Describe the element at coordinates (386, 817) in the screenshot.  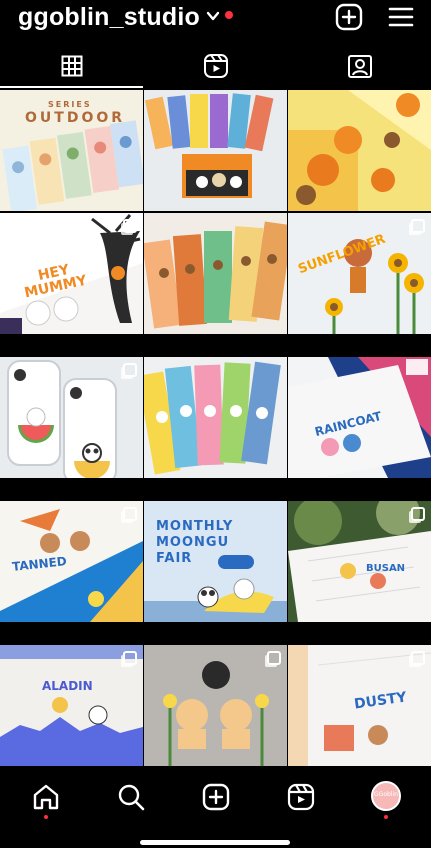
I see `profile-notification-dot` at that location.